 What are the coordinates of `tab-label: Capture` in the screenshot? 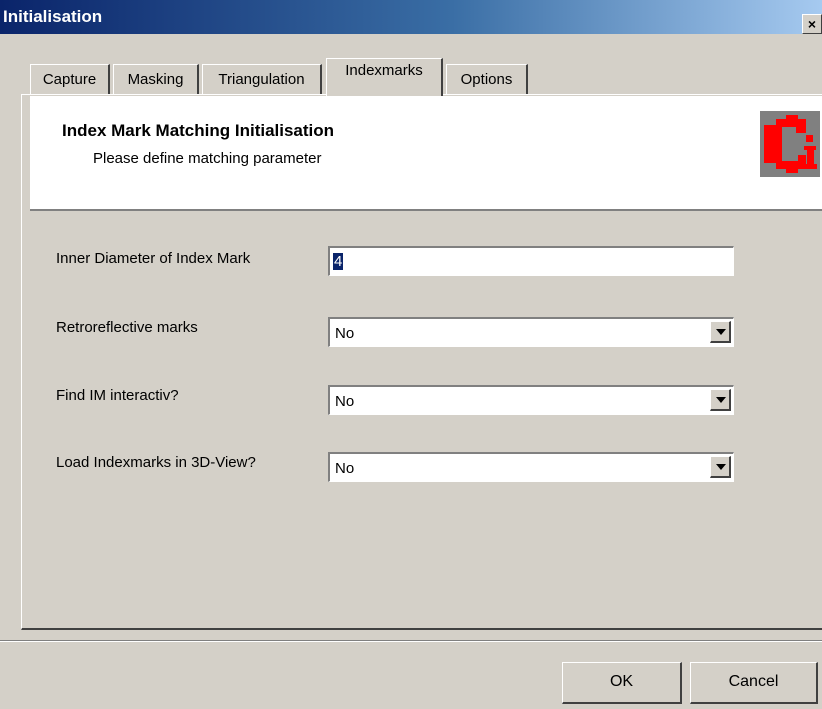 It's located at (69, 79).